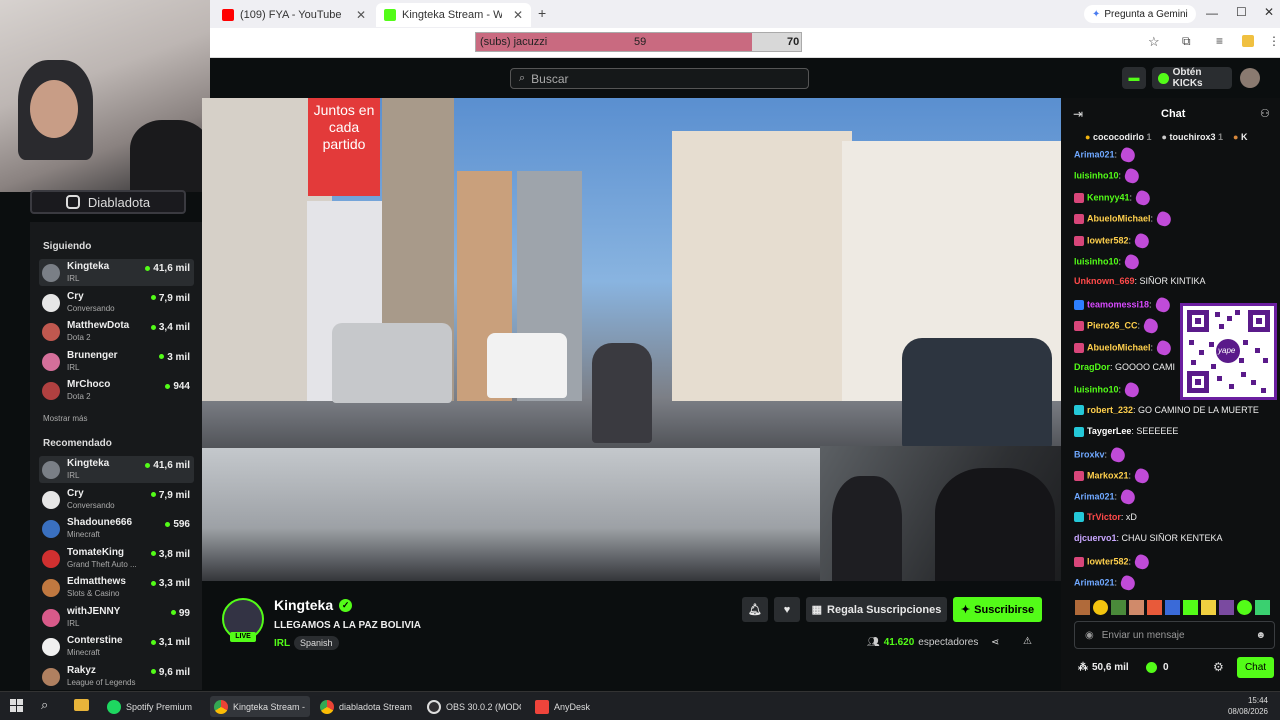  Describe the element at coordinates (1078, 114) in the screenshot. I see `collapse-chat-icon: ⇥` at that location.